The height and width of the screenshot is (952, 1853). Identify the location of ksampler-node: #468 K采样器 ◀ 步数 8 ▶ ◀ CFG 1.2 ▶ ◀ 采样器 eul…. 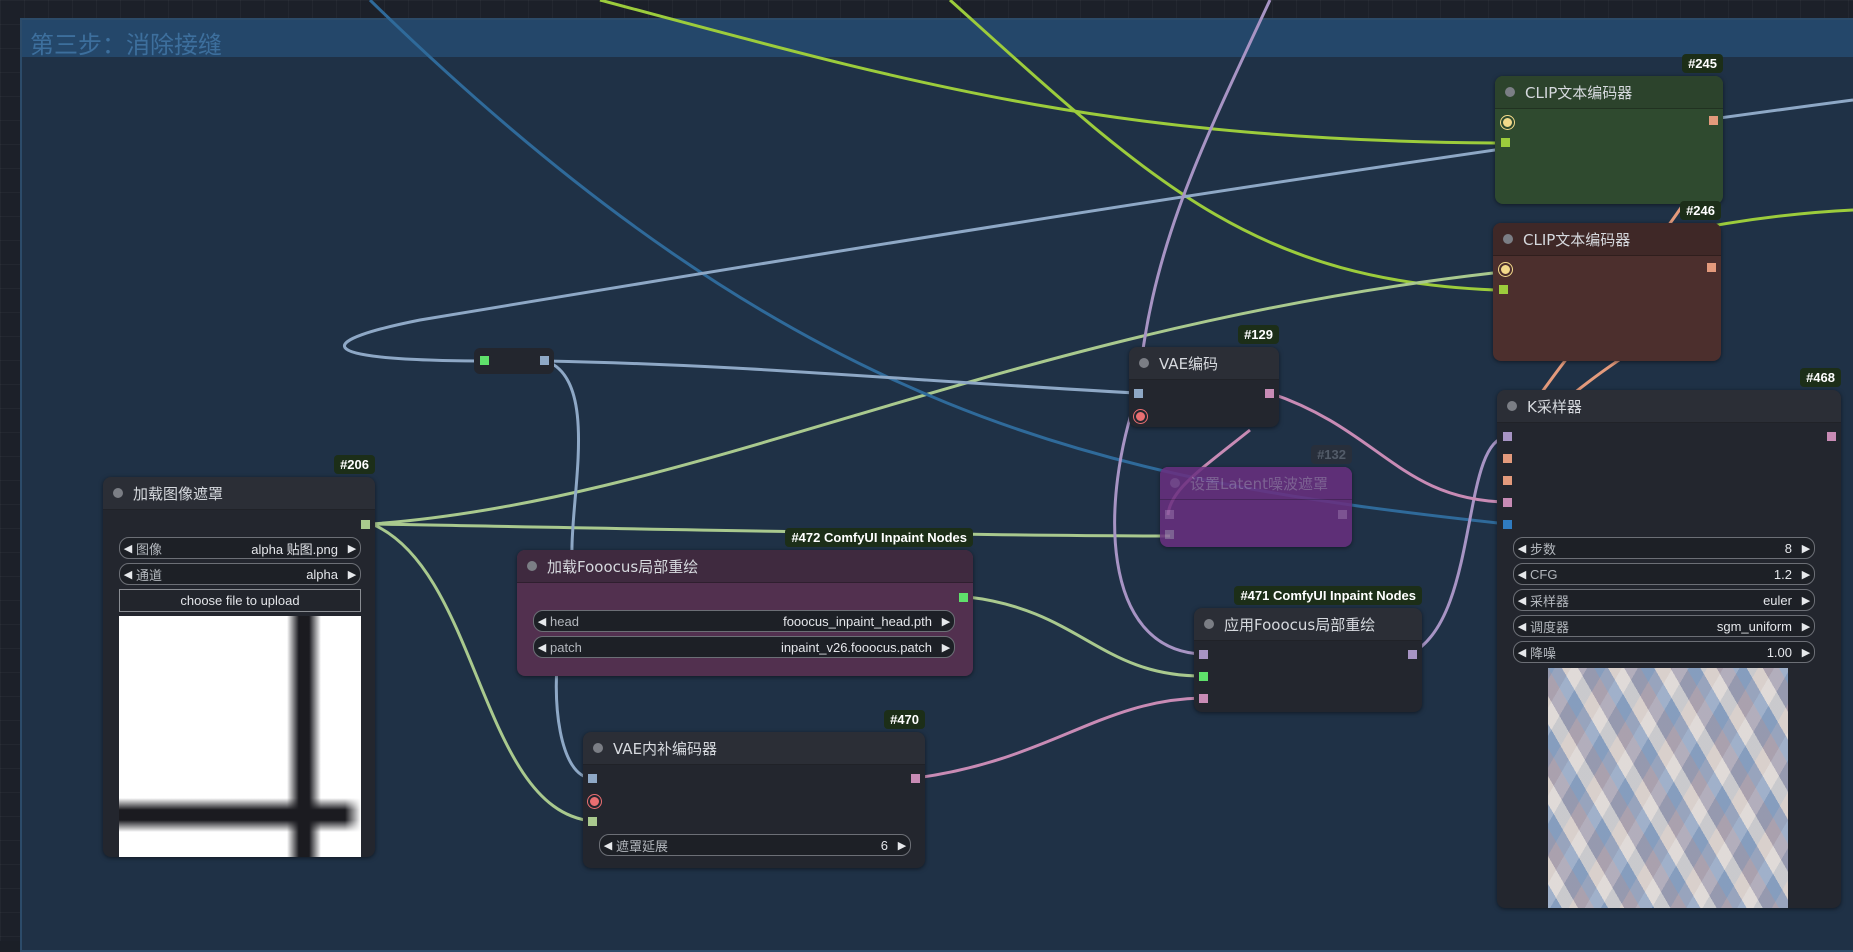
(1669, 638).